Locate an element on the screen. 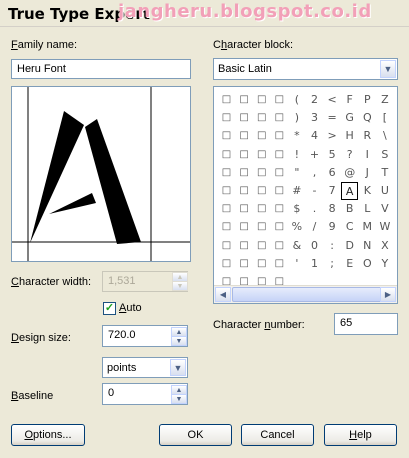 The width and height of the screenshot is (409, 458). character-cell: M is located at coordinates (367, 227).